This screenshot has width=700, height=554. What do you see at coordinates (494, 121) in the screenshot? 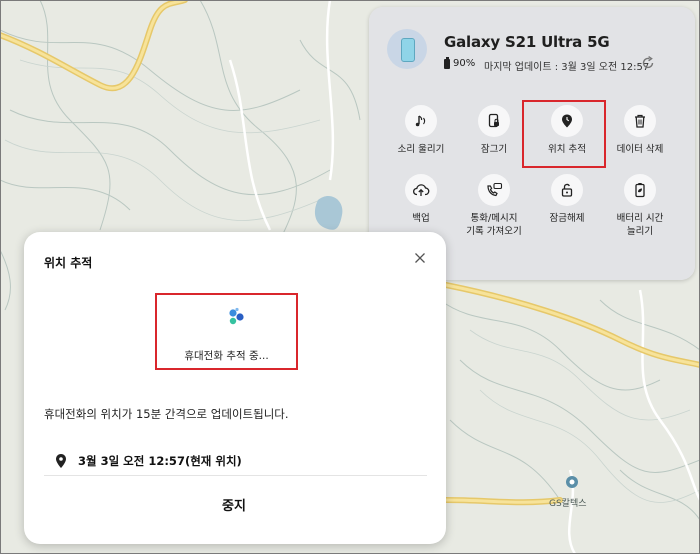
I see `lock-phone-icon` at bounding box center [494, 121].